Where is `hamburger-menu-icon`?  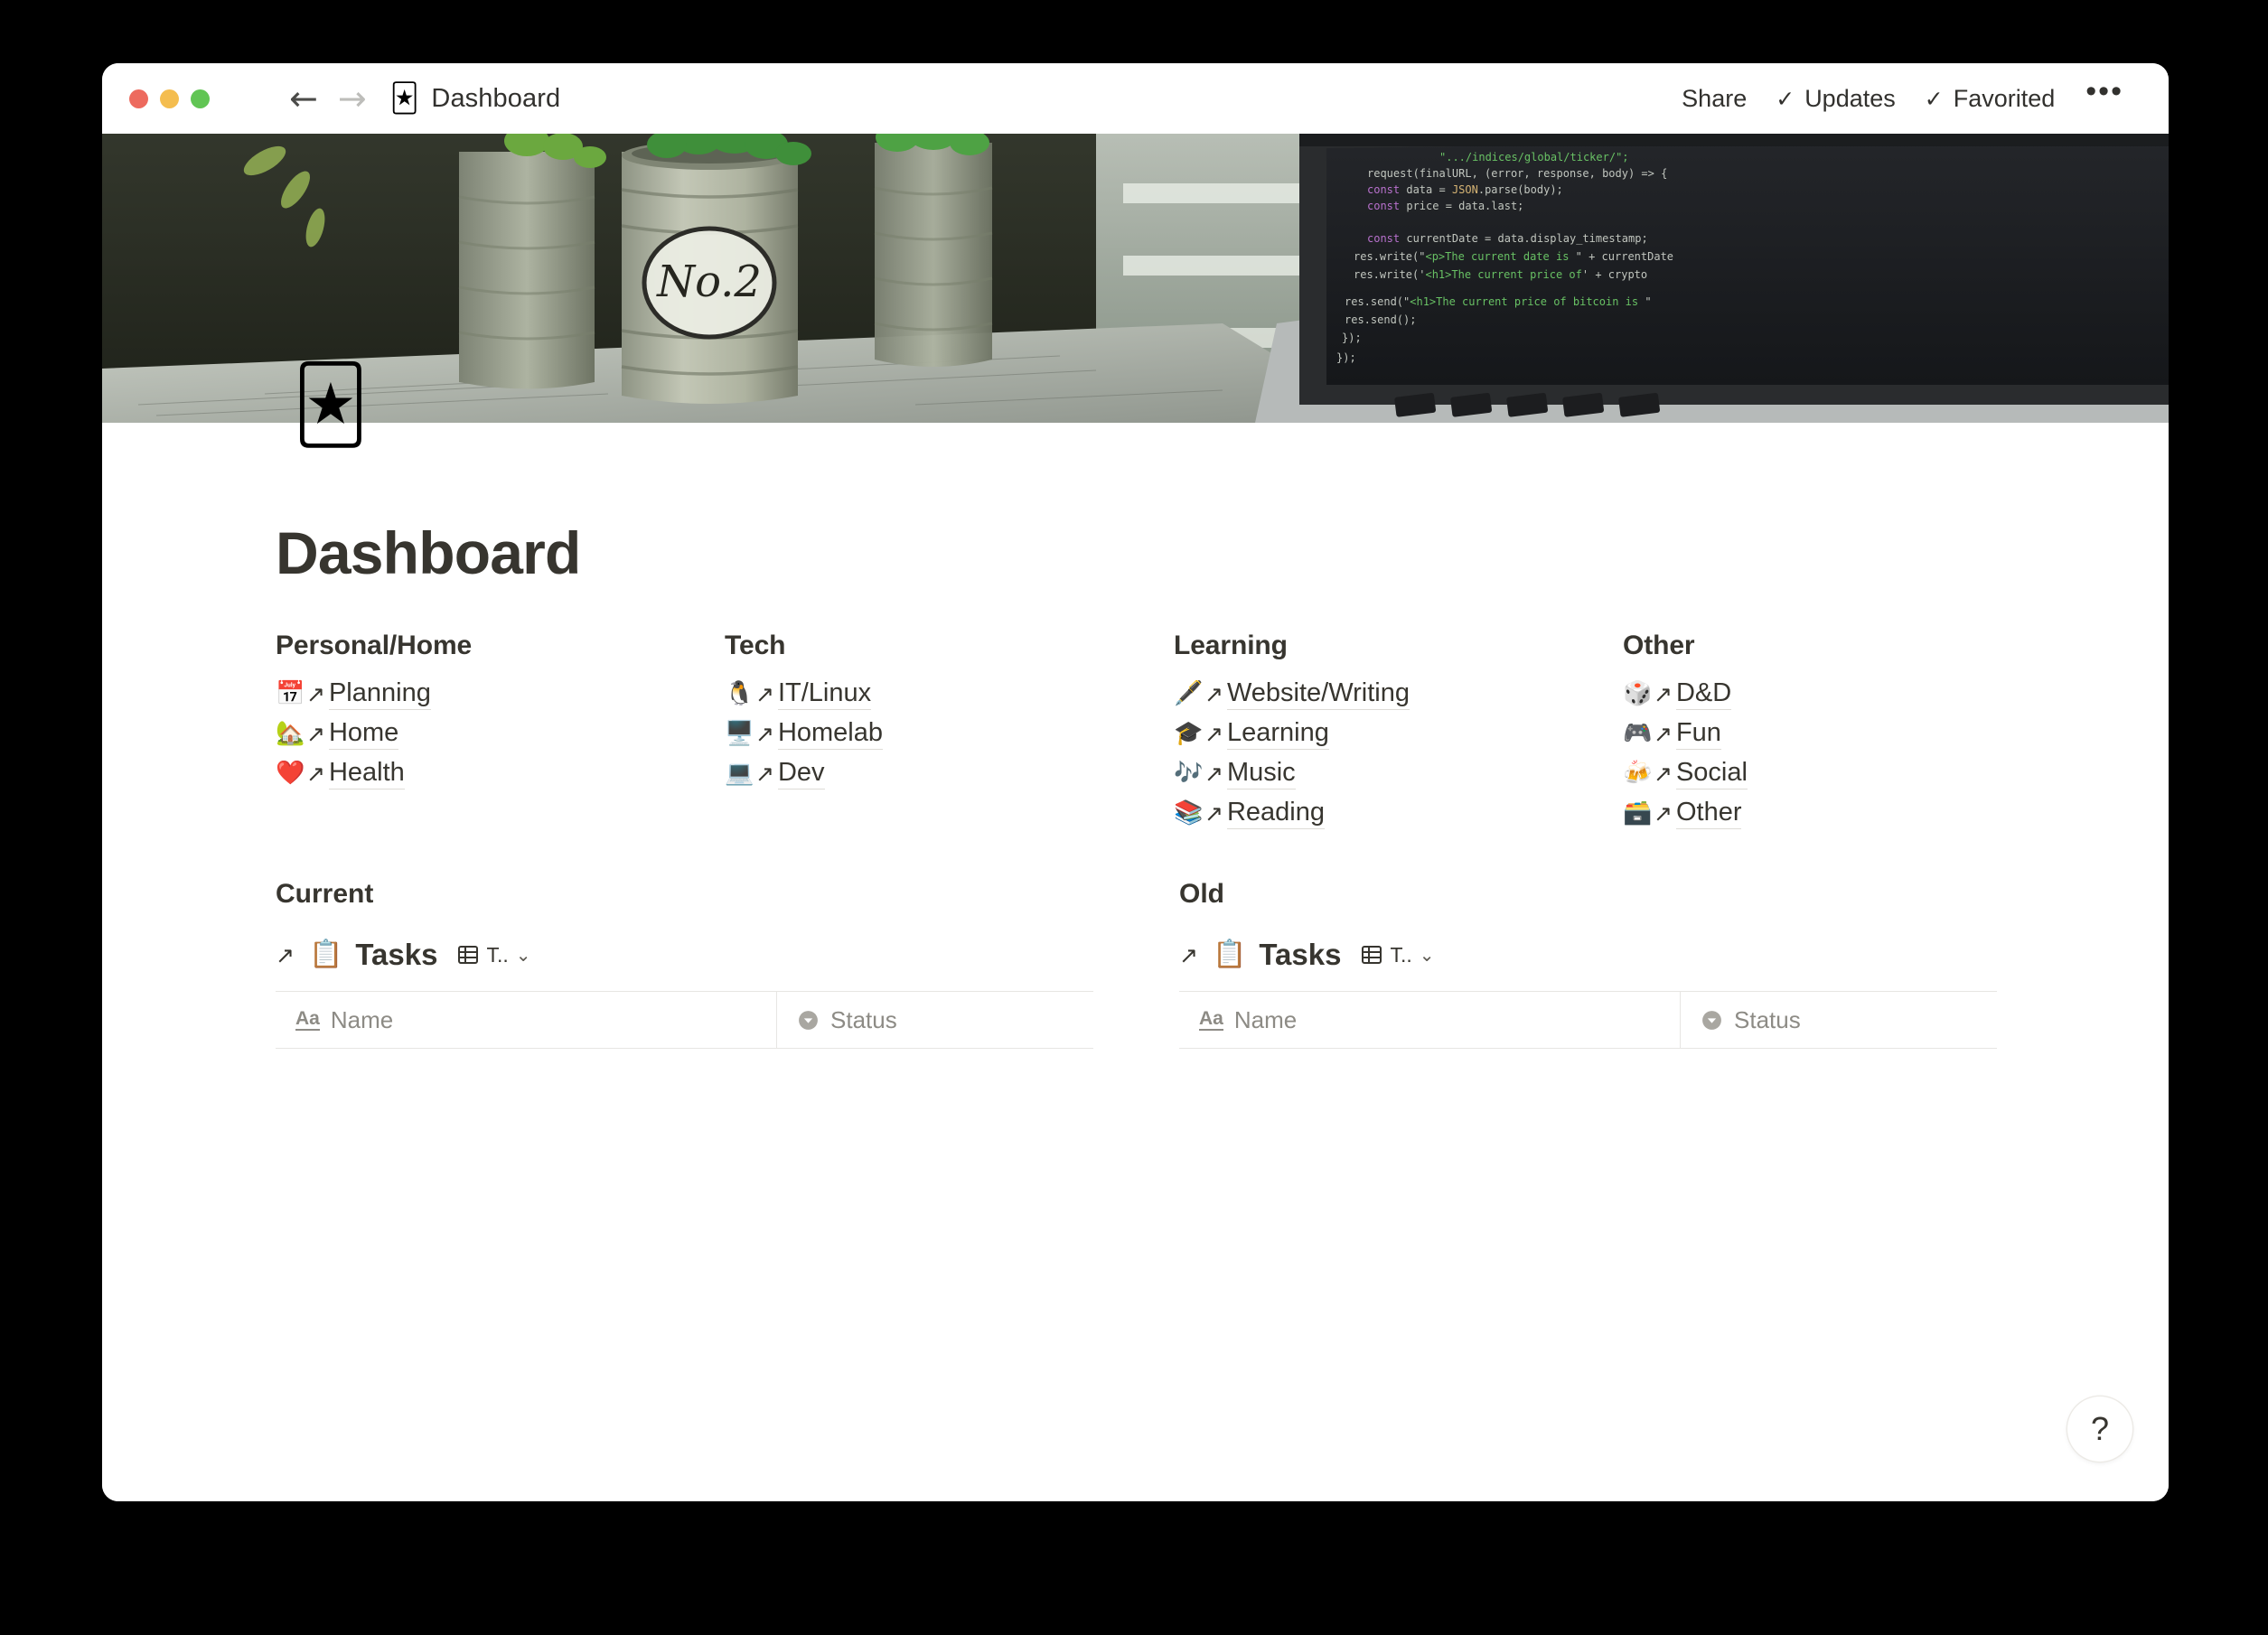
hamburger-menu-icon is located at coordinates (248, 99).